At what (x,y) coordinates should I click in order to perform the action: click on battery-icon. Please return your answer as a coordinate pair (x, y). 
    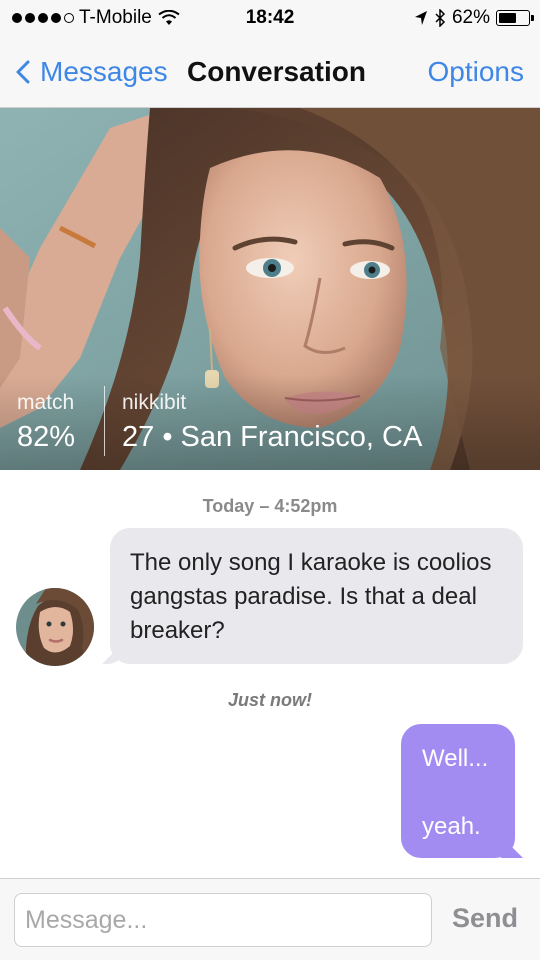
    Looking at the image, I should click on (515, 18).